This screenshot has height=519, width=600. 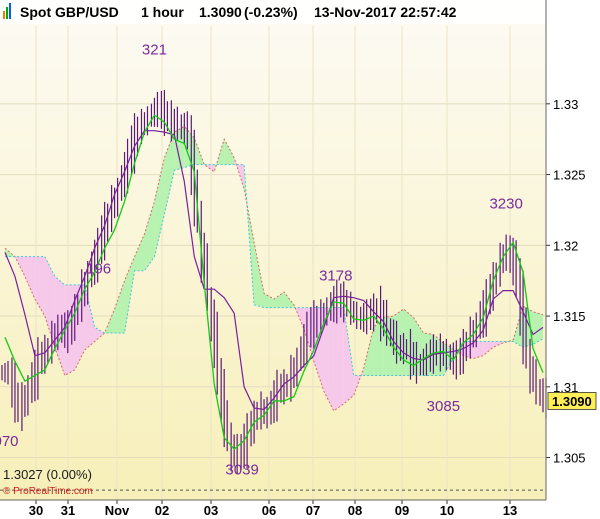 I want to click on price-annotation: 3085, so click(x=443, y=406).